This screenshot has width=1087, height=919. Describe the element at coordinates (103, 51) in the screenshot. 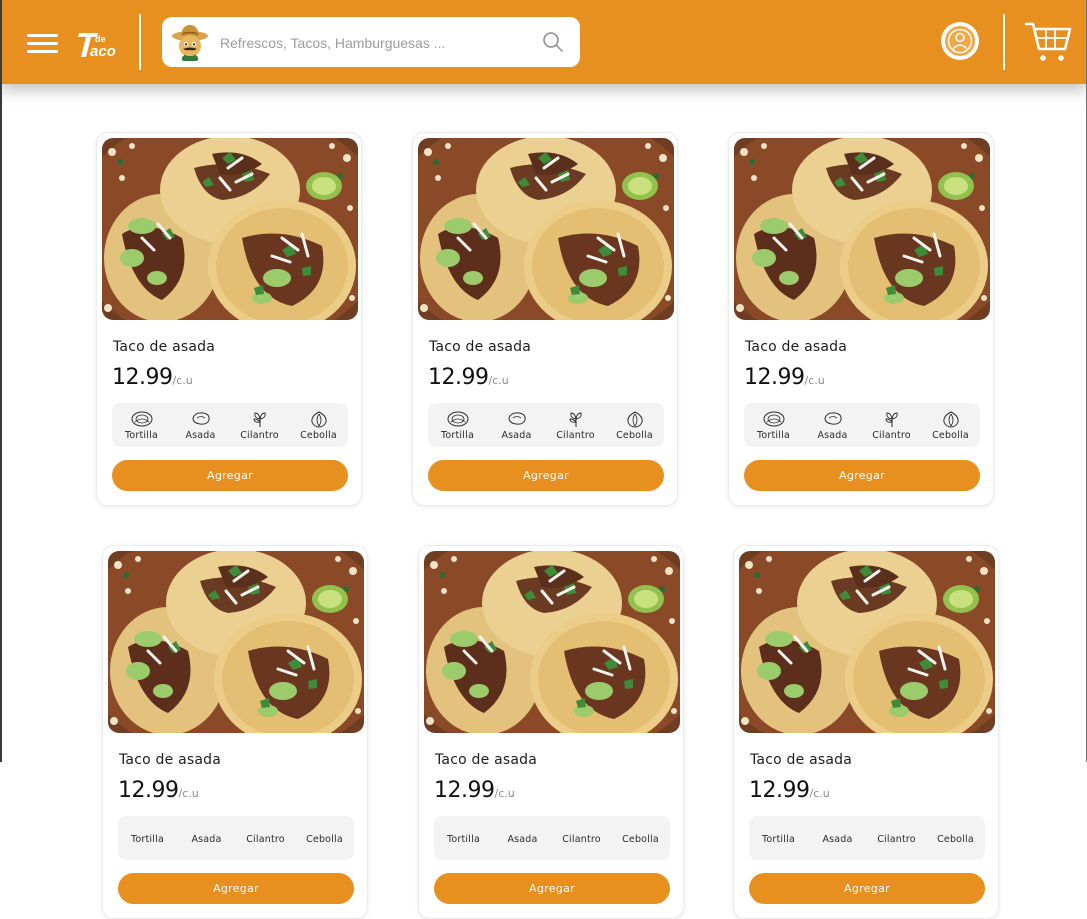

I see `svg-text: aco` at that location.